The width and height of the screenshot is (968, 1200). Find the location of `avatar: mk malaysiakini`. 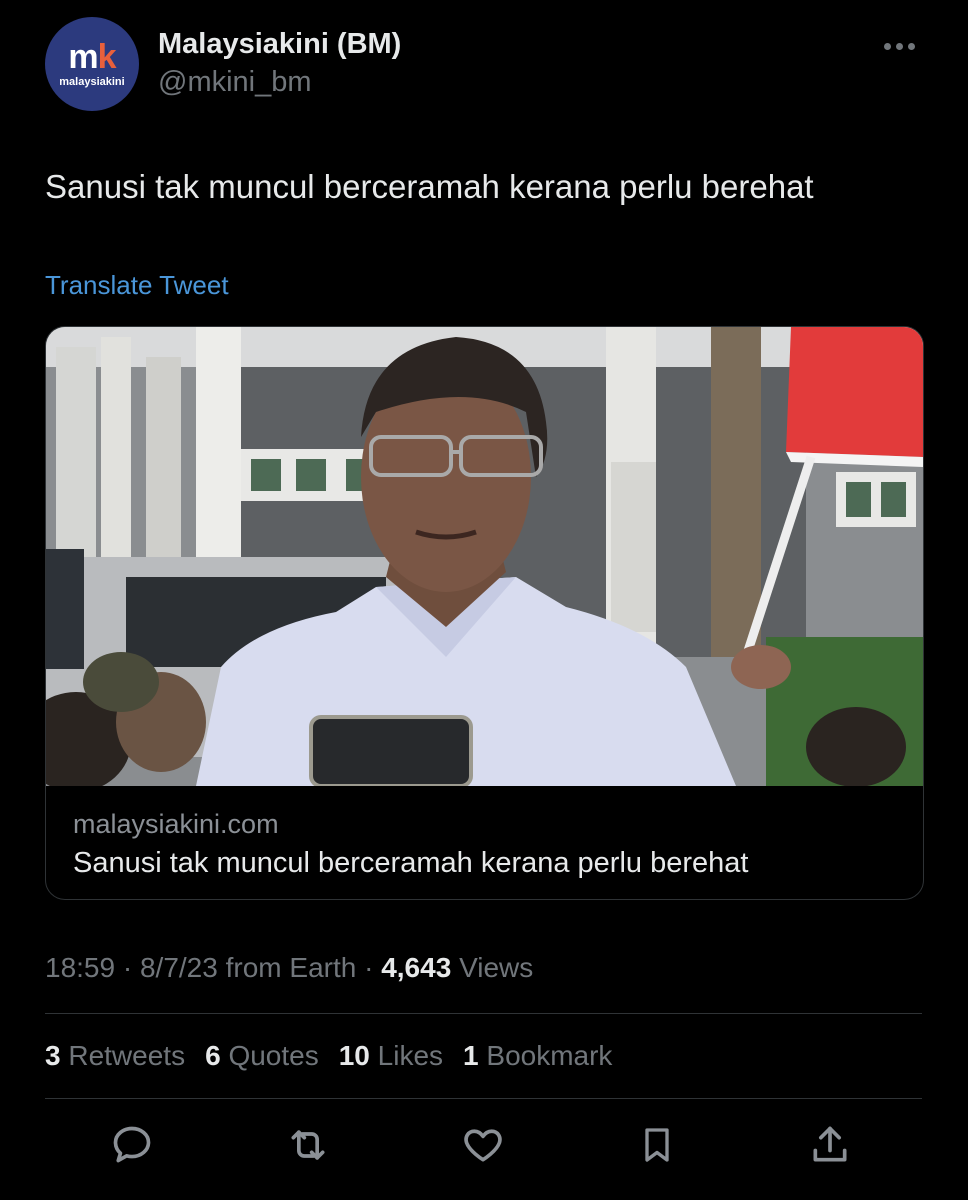

avatar: mk malaysiakini is located at coordinates (92, 64).